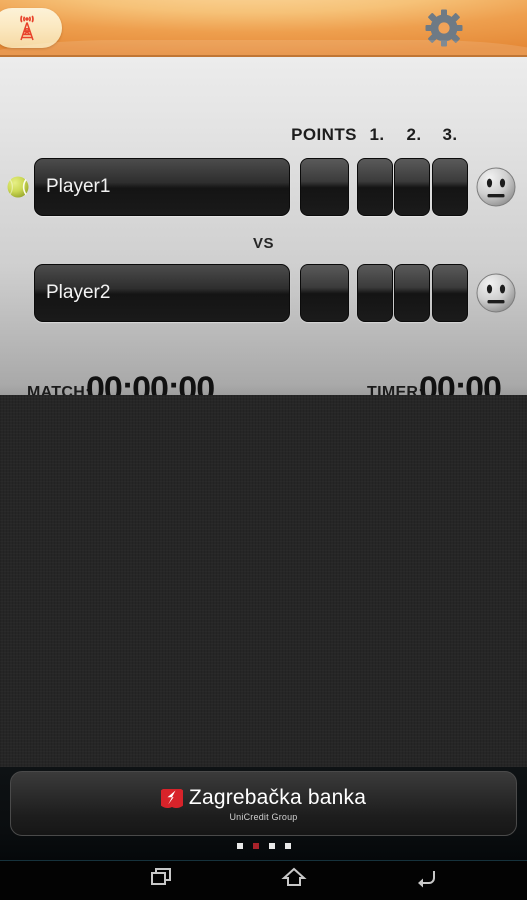 The height and width of the screenshot is (900, 527). Describe the element at coordinates (18, 187) in the screenshot. I see `tennis-ball-icon` at that location.